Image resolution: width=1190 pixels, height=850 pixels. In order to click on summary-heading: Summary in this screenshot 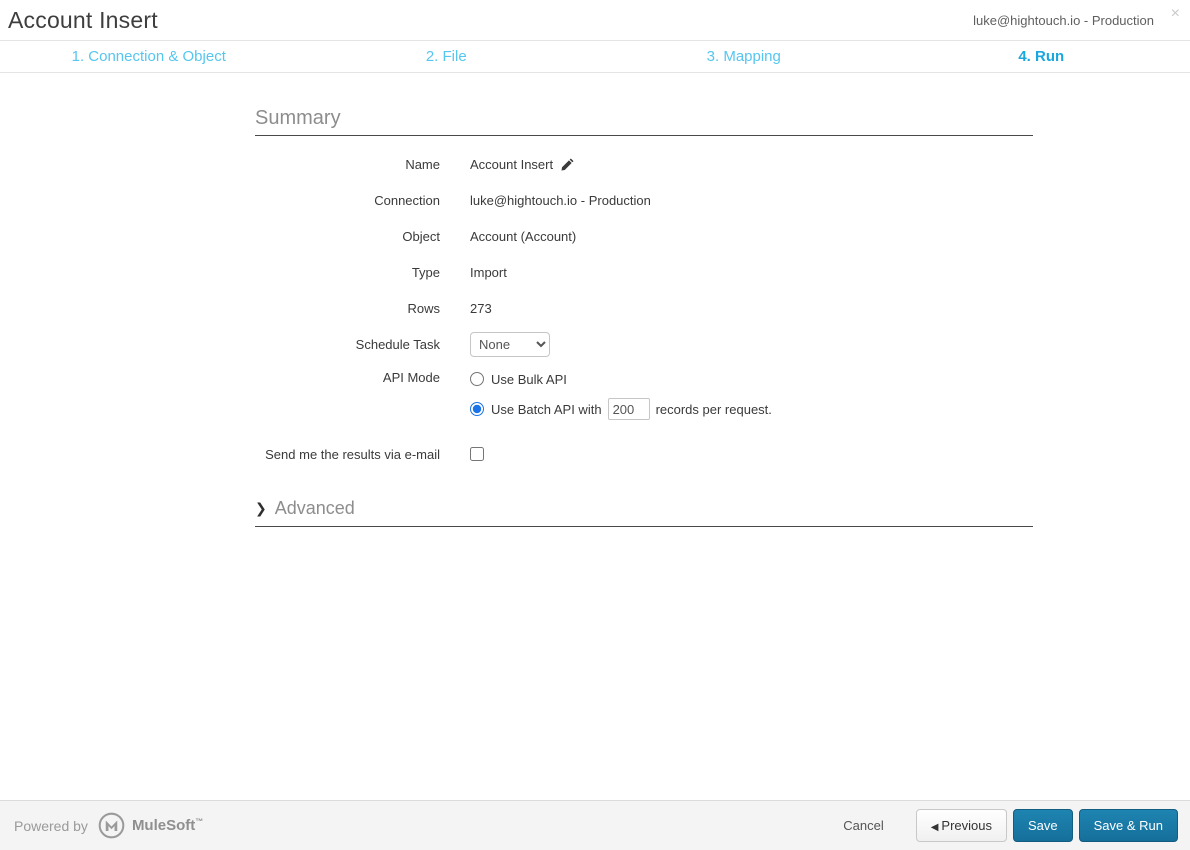, I will do `click(644, 121)`.